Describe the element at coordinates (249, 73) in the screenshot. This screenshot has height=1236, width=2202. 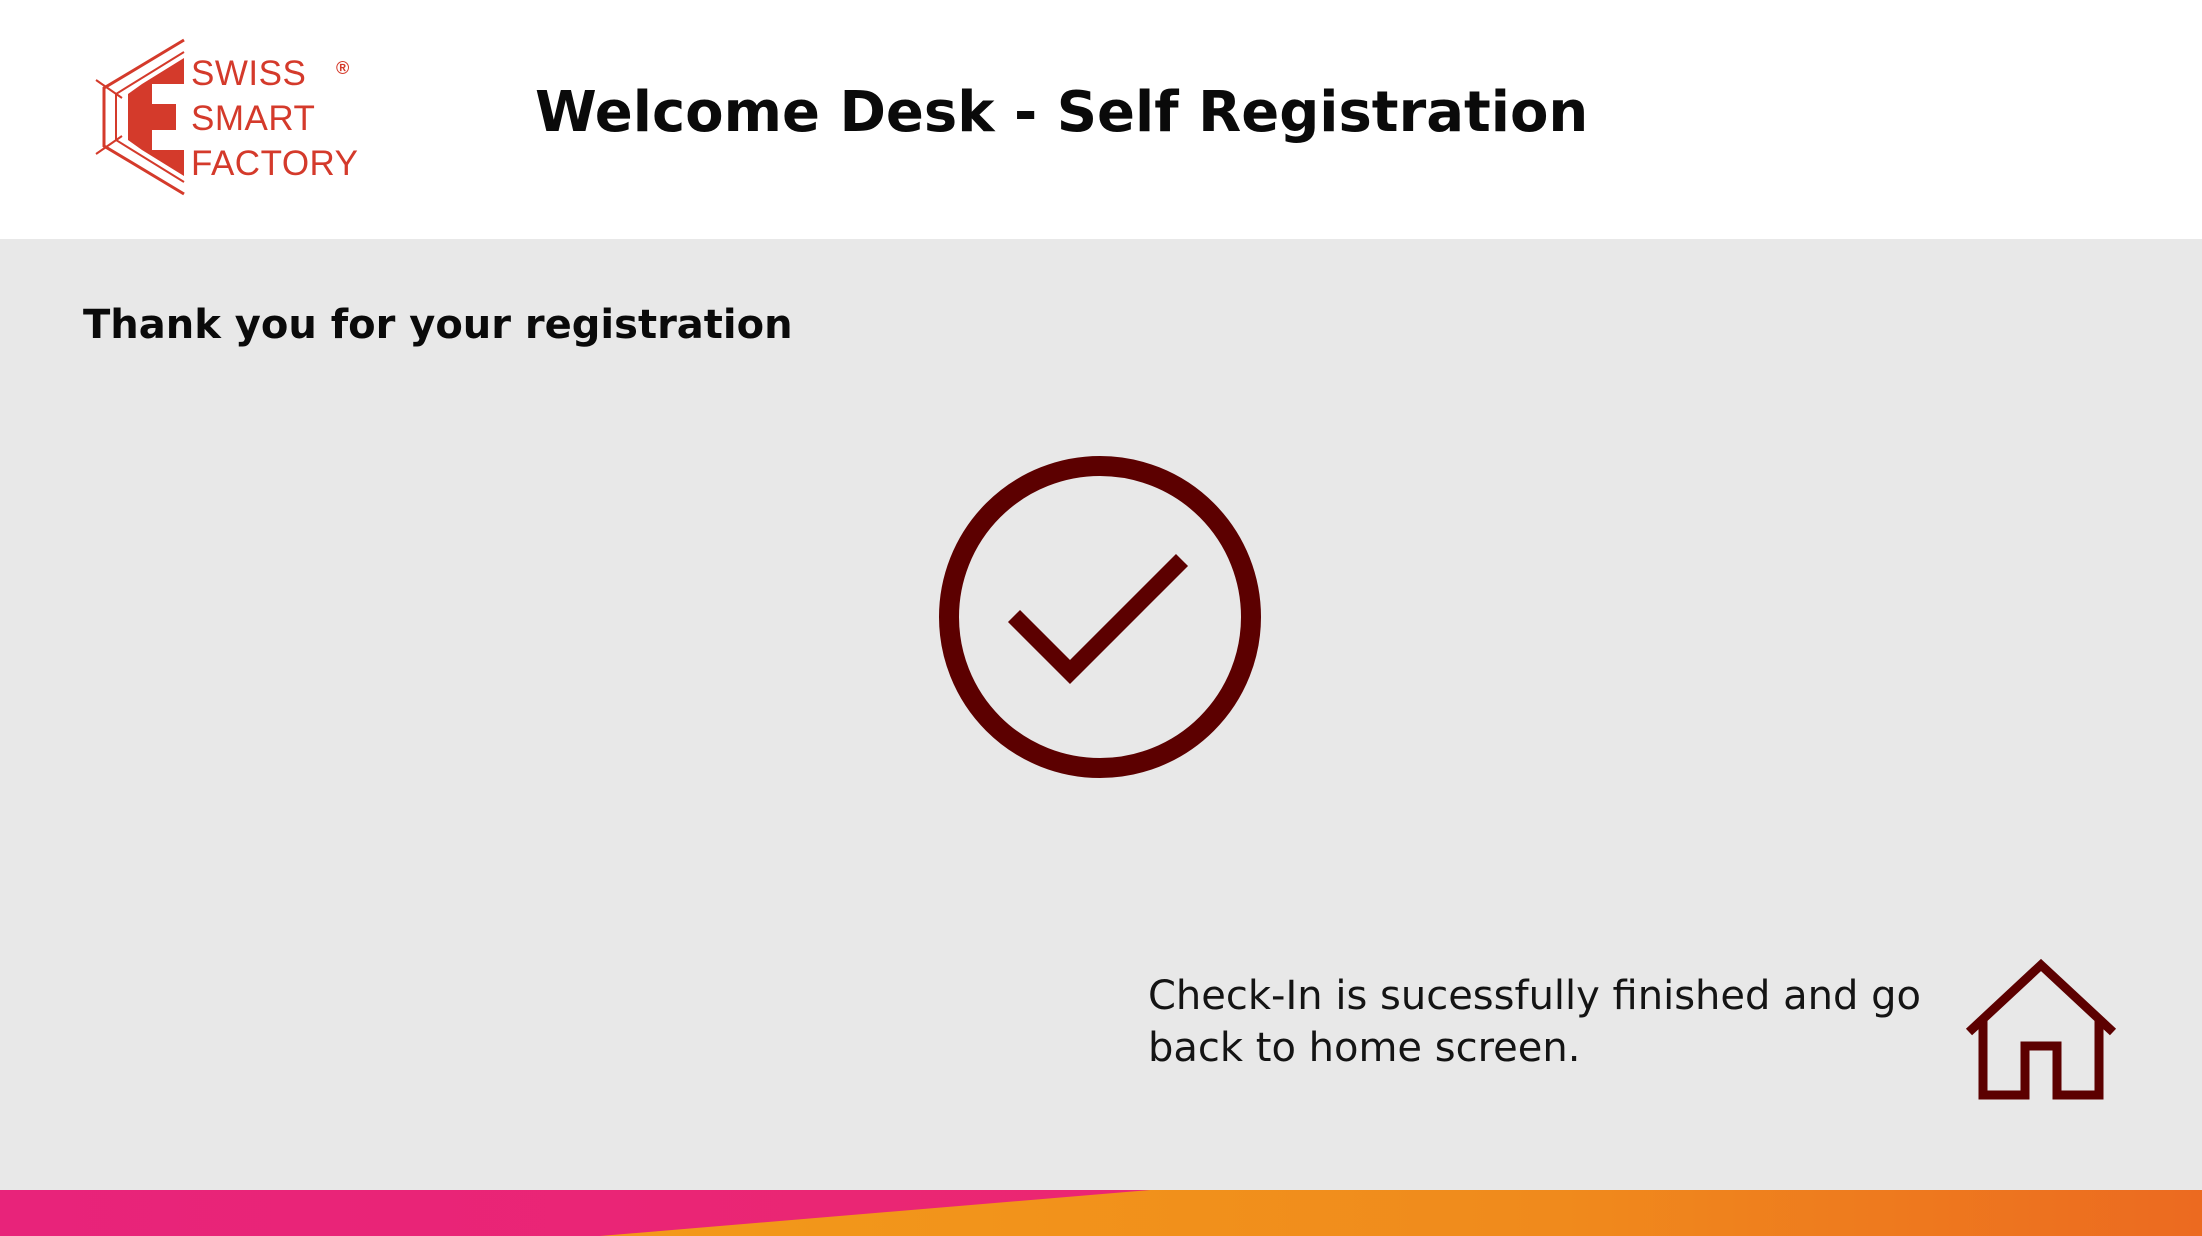
I see `logo-text-swiss: SWISS` at that location.